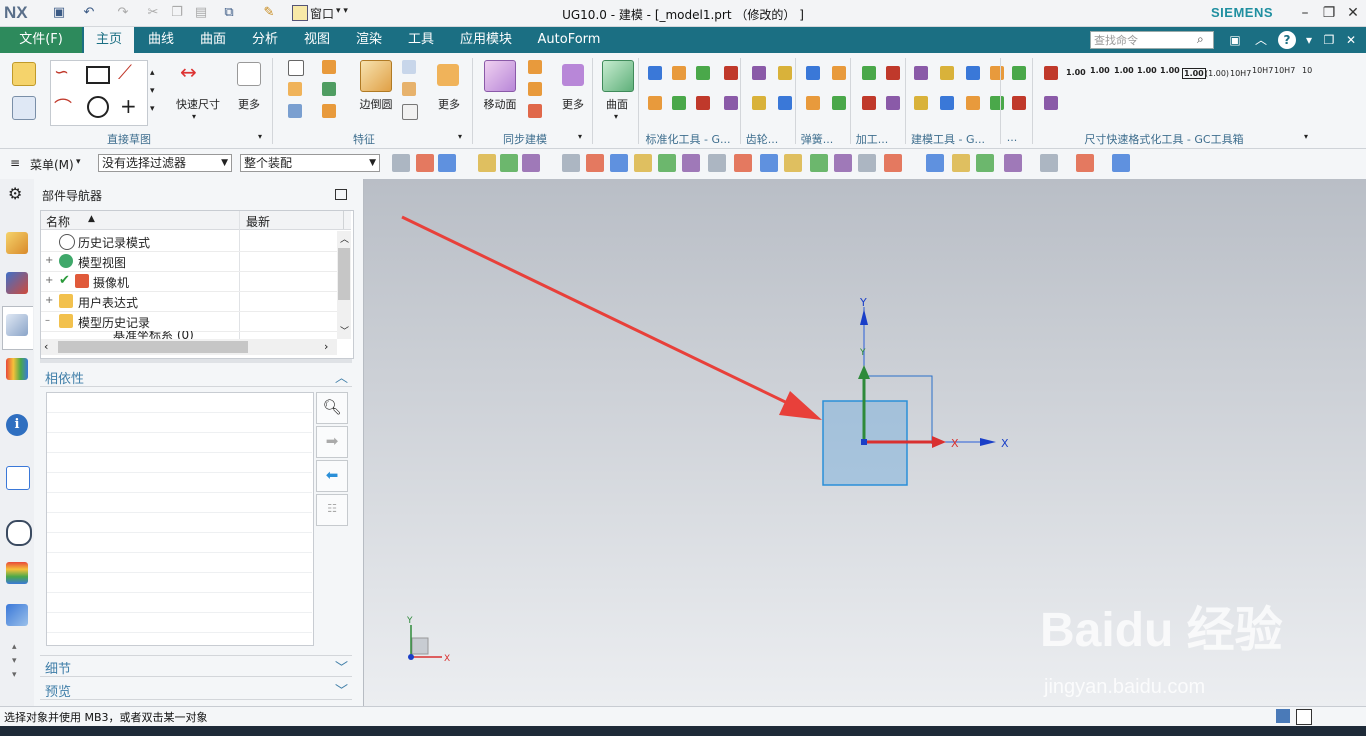 The image size is (1366, 736). What do you see at coordinates (17, 243) in the screenshot?
I see `assembly-navigator-icon` at bounding box center [17, 243].